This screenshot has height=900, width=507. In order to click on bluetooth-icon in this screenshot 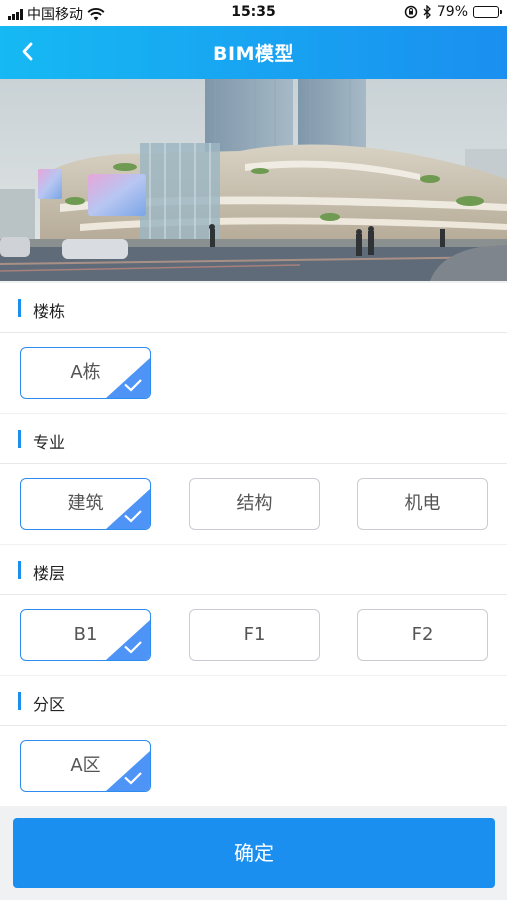, I will do `click(427, 12)`.